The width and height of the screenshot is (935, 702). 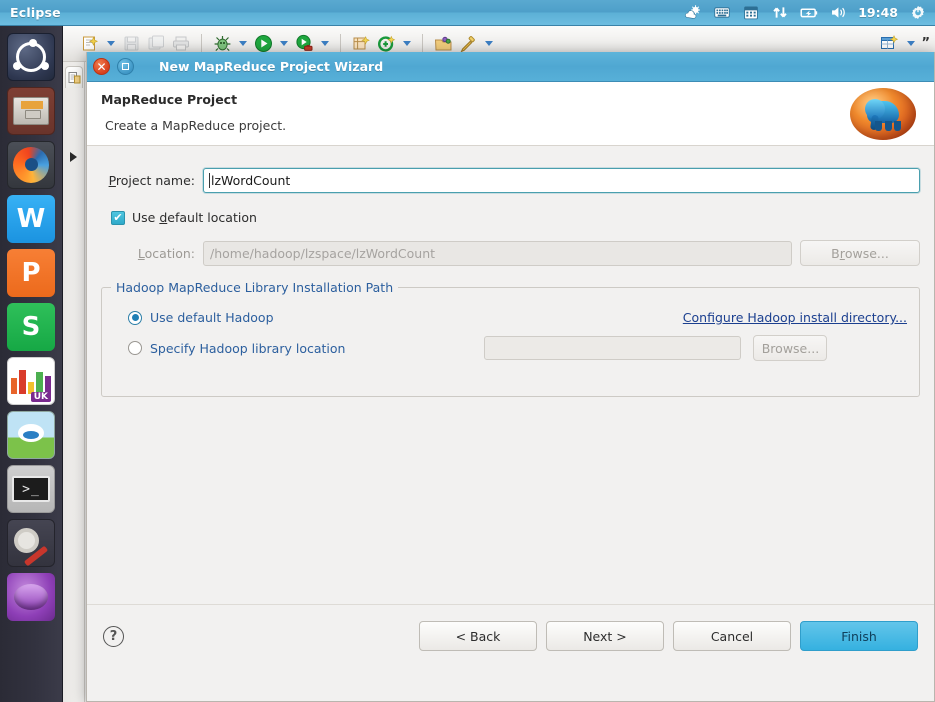 I want to click on location-input: /home/hadoop/lzspace/lzWordCount, so click(x=497, y=253).